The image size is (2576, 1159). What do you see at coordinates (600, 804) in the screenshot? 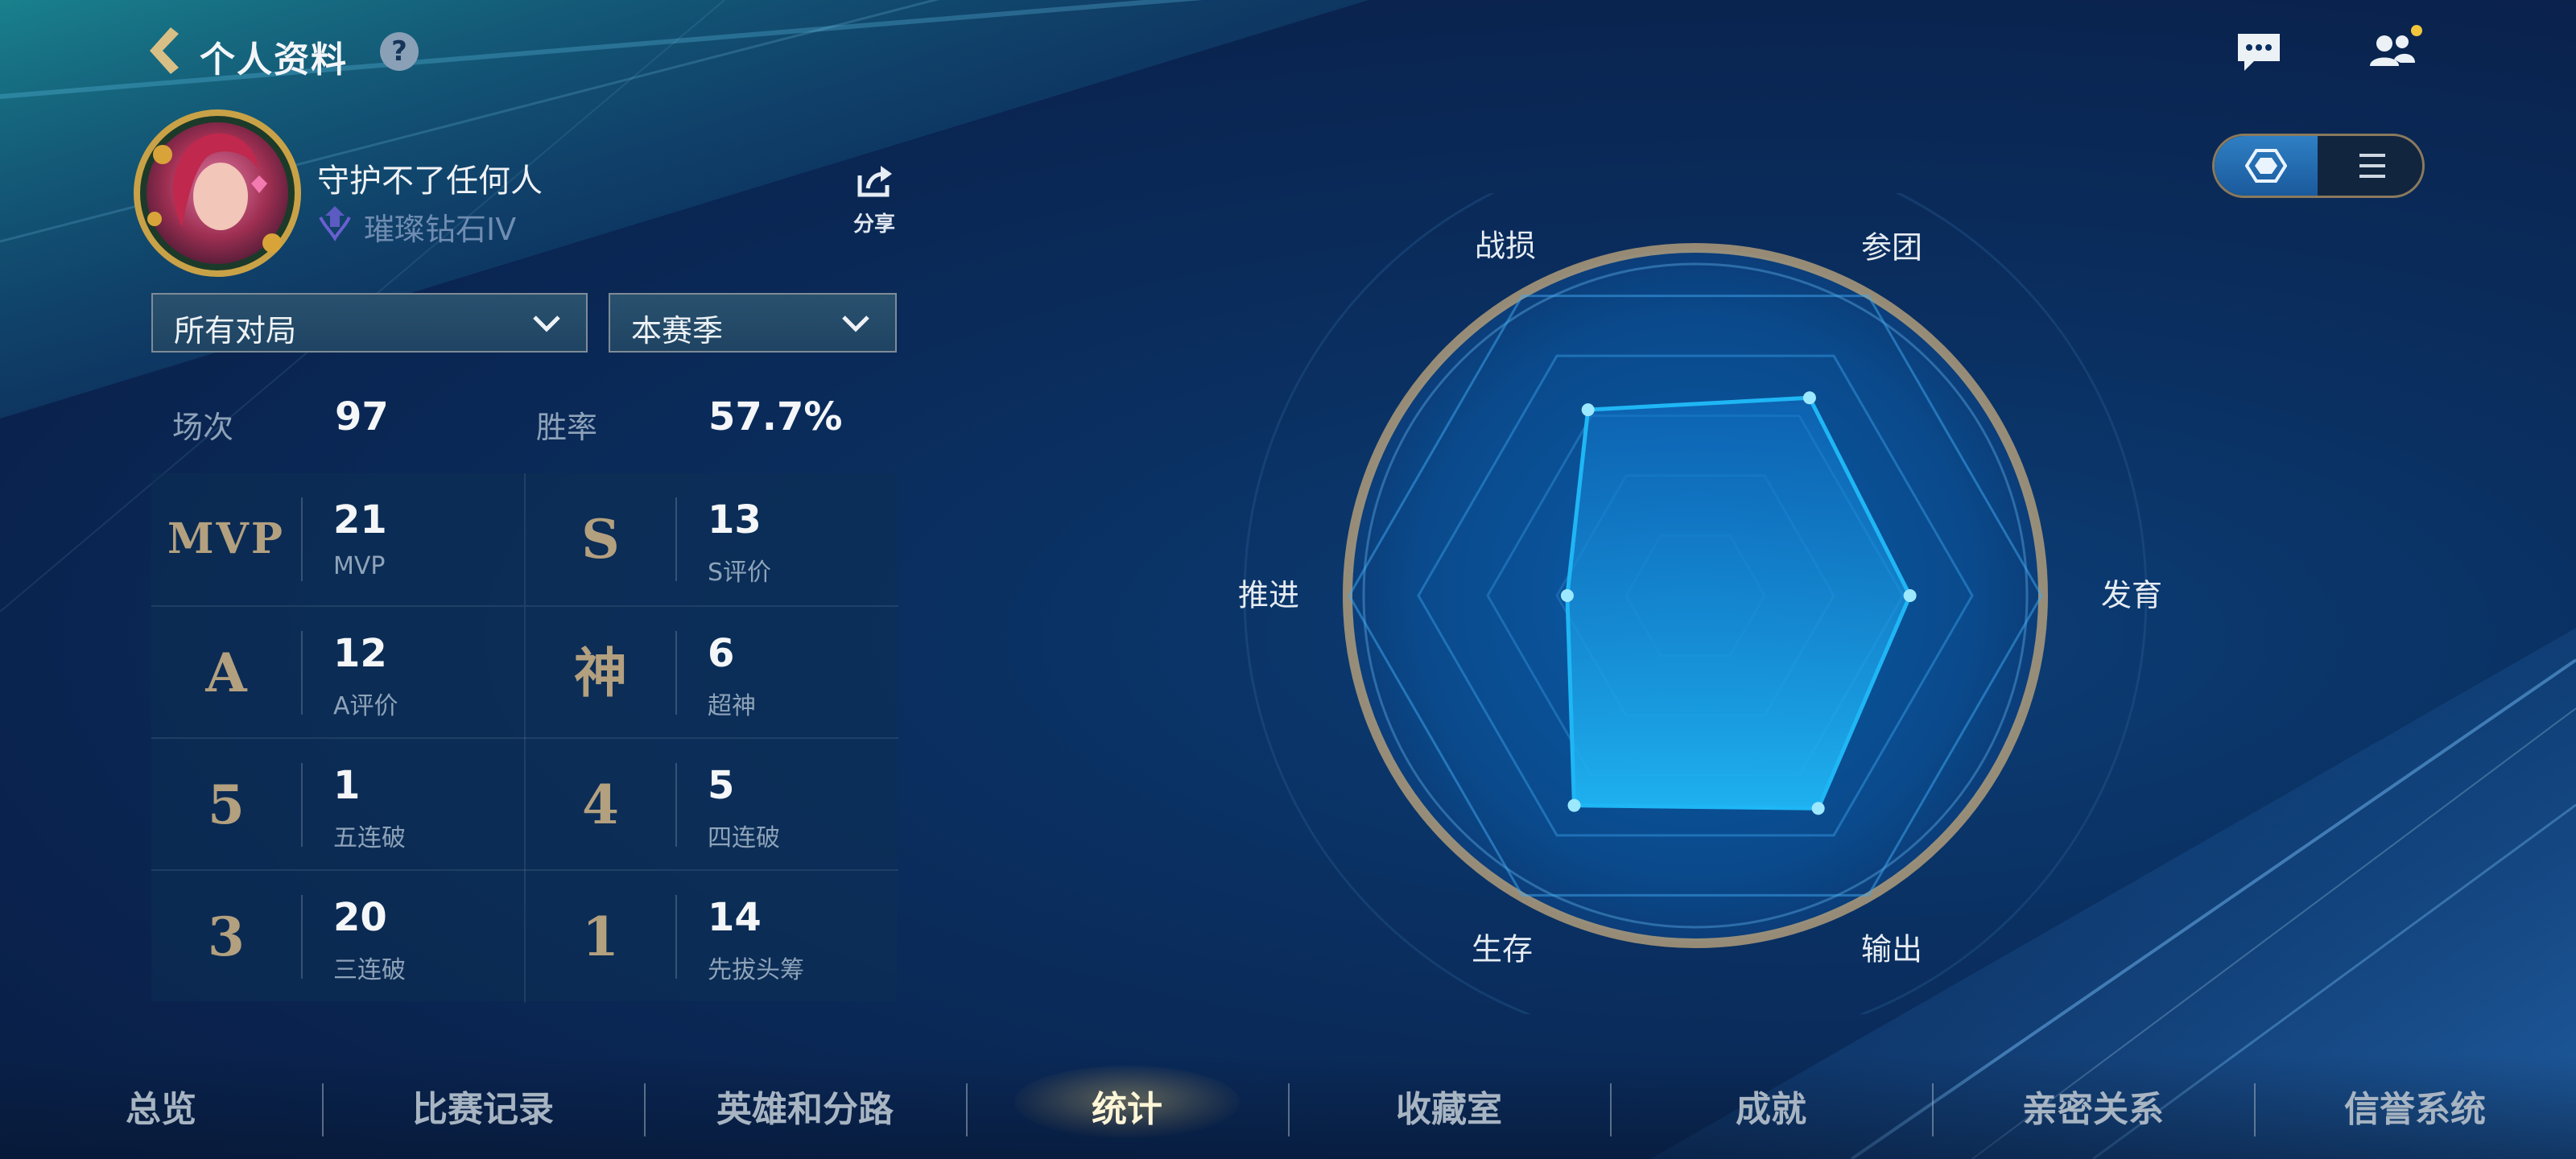
I see `quadra-badge-icon: 4` at bounding box center [600, 804].